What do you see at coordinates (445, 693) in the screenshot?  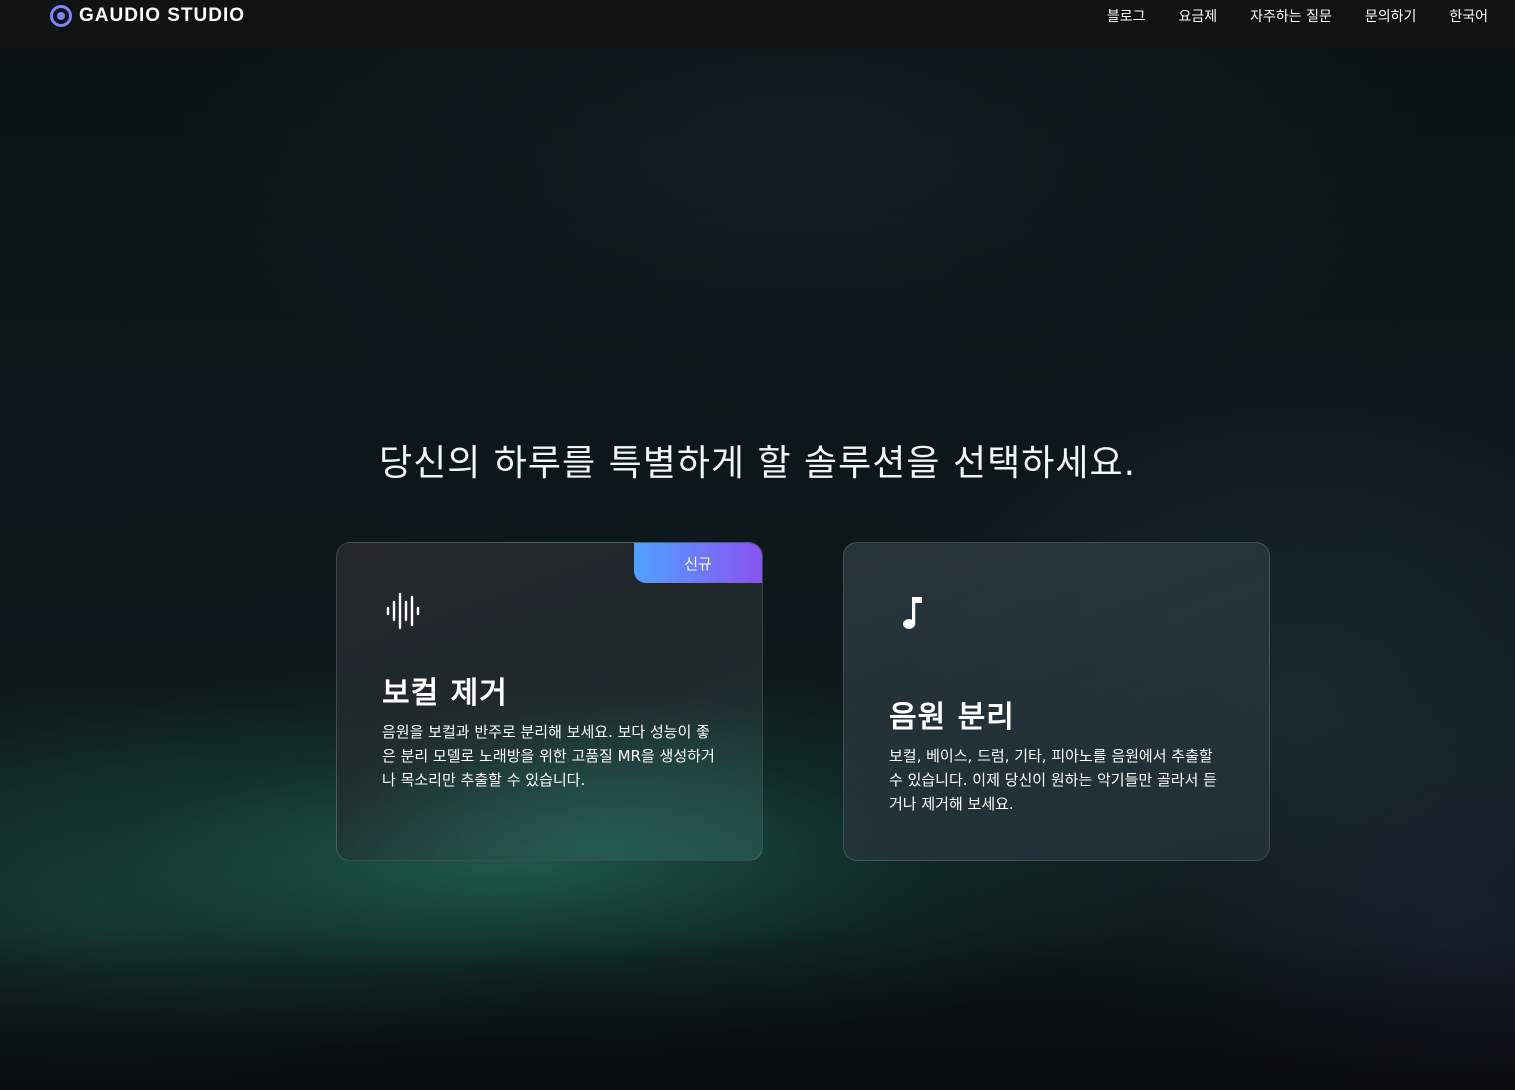 I see `vocal-removal-title: 보컬 제거` at bounding box center [445, 693].